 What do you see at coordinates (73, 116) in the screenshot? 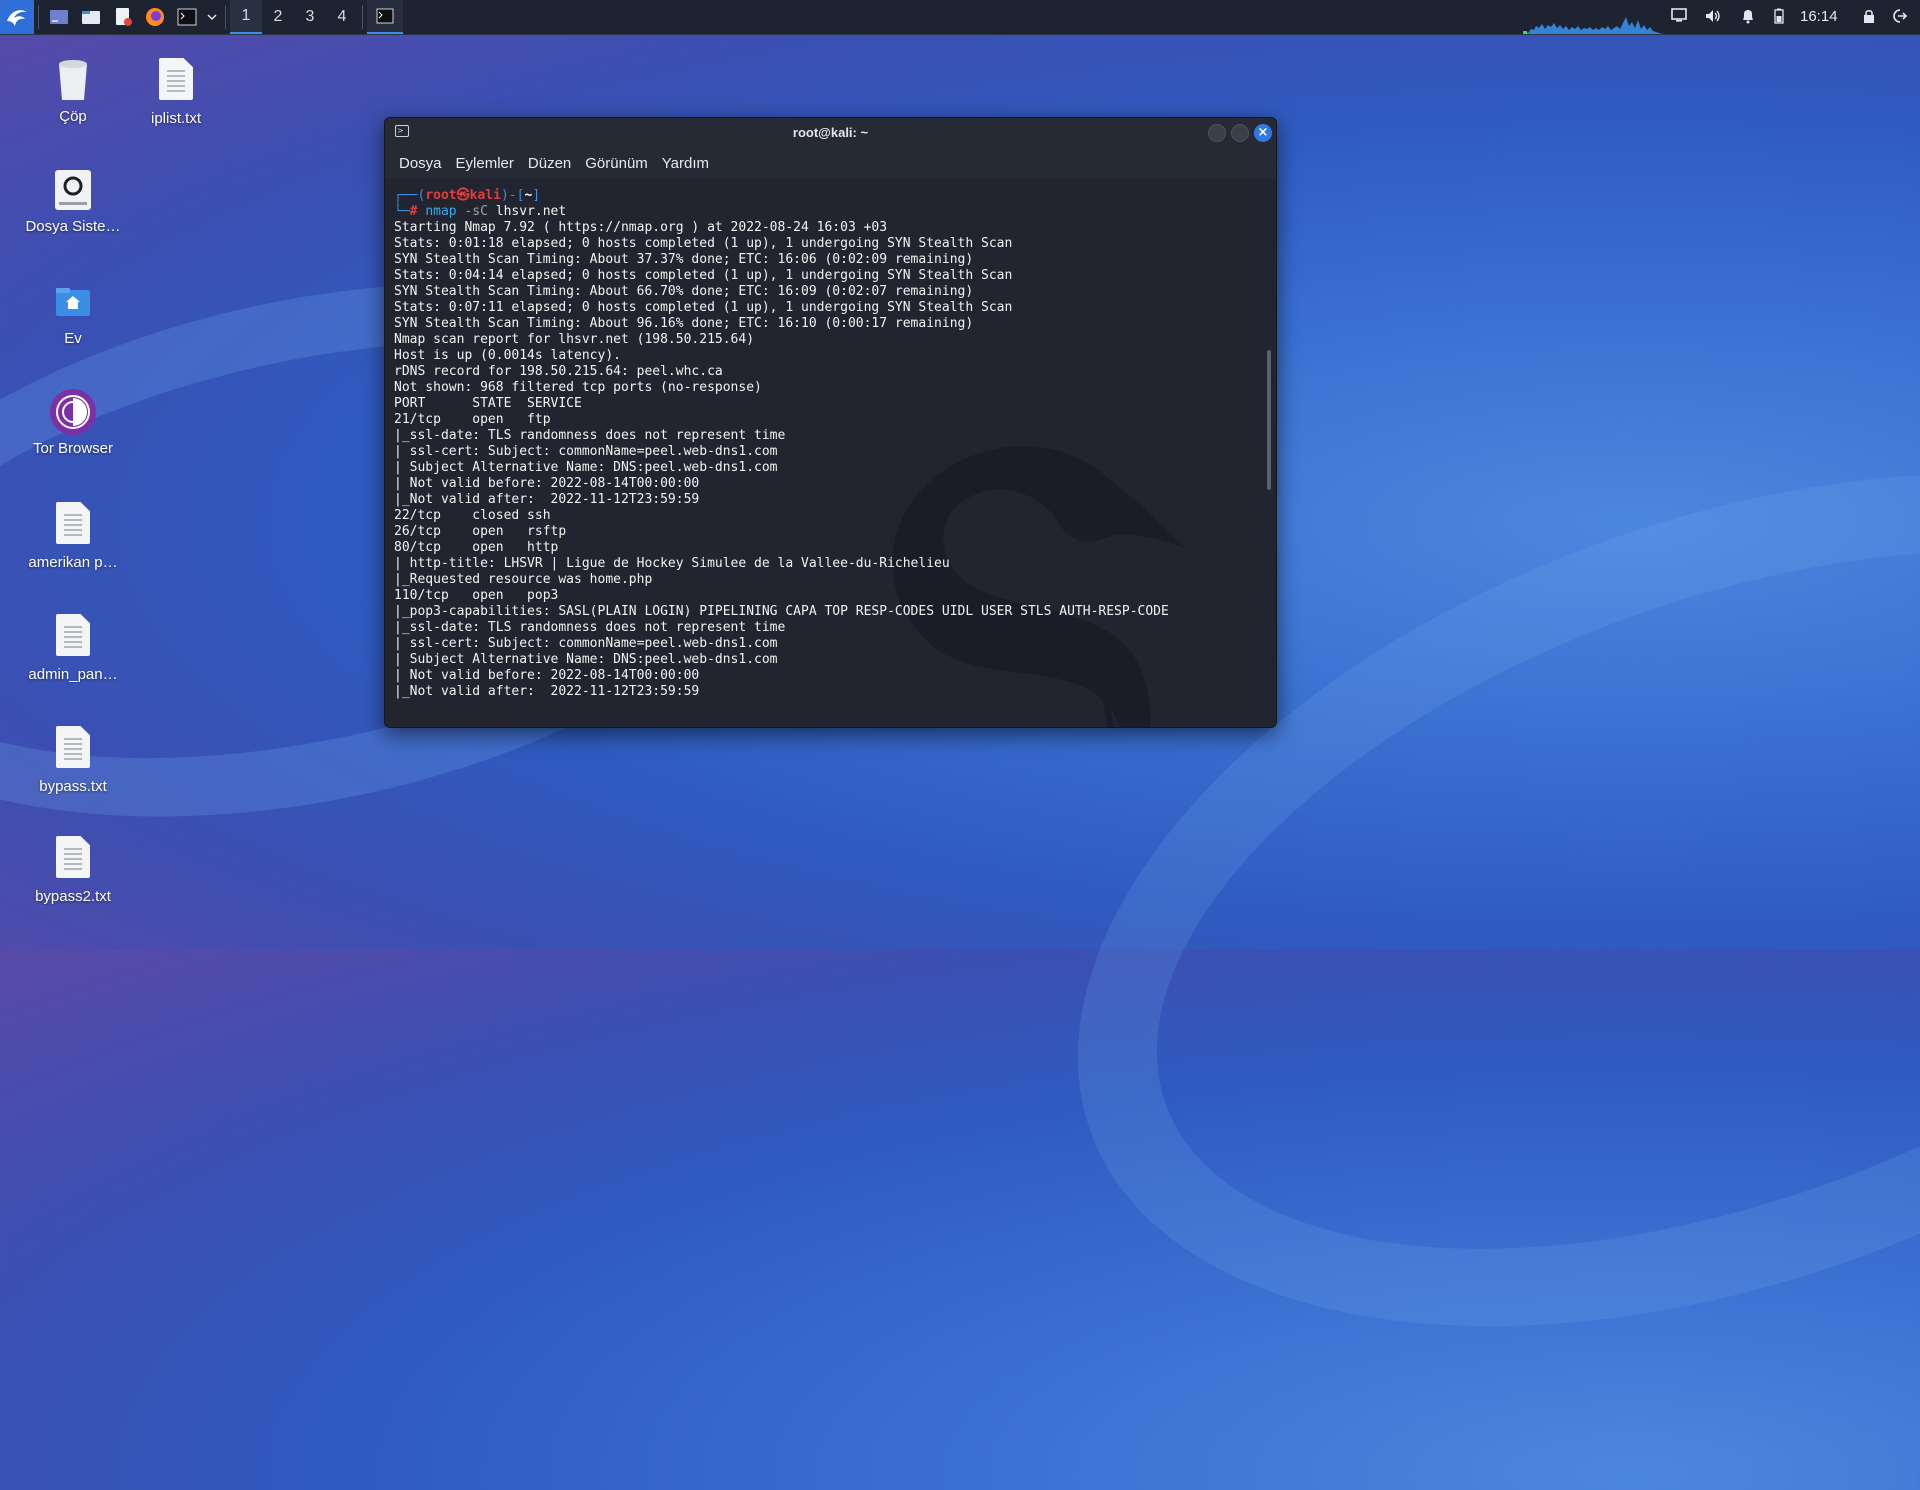
I see `desktop-icon-label: Çöp` at bounding box center [73, 116].